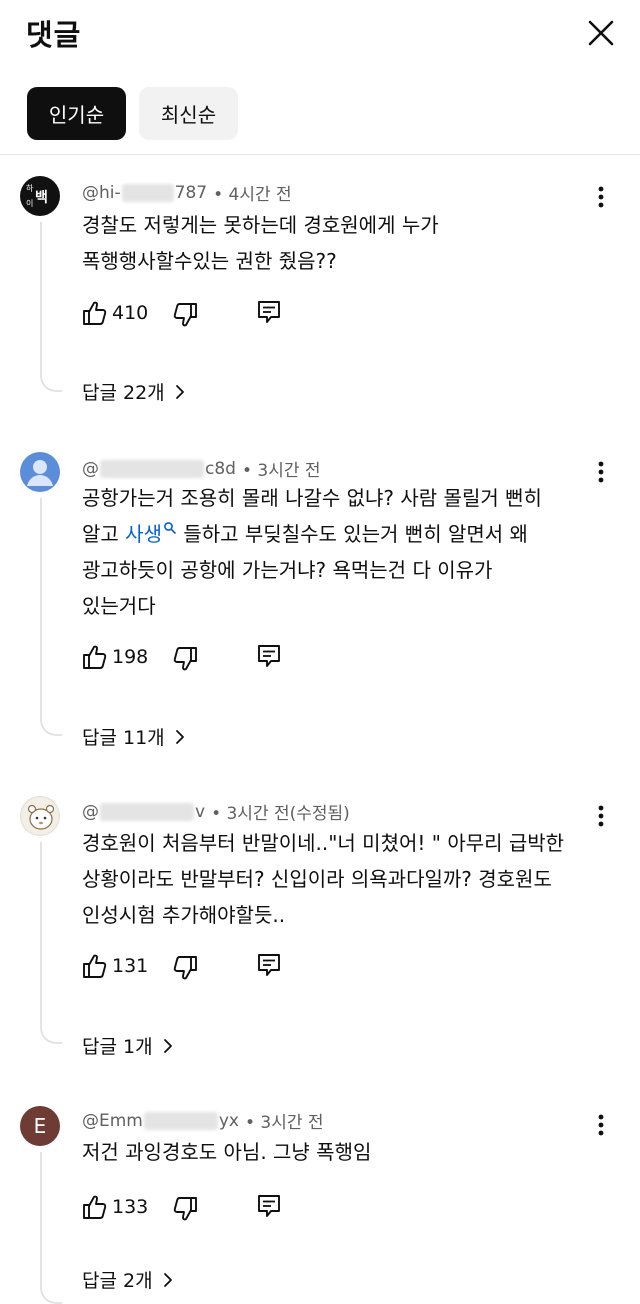  What do you see at coordinates (209, 261) in the screenshot?
I see `comment-line: 폭행행사할수있는 권한 줬음??` at bounding box center [209, 261].